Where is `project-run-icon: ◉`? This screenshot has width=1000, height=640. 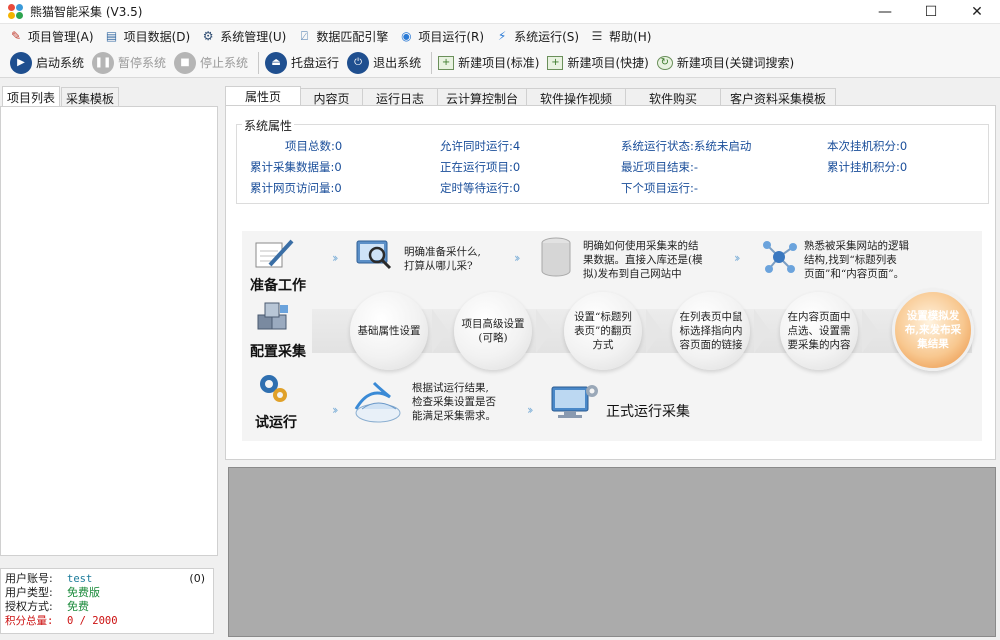 project-run-icon: ◉ is located at coordinates (406, 36).